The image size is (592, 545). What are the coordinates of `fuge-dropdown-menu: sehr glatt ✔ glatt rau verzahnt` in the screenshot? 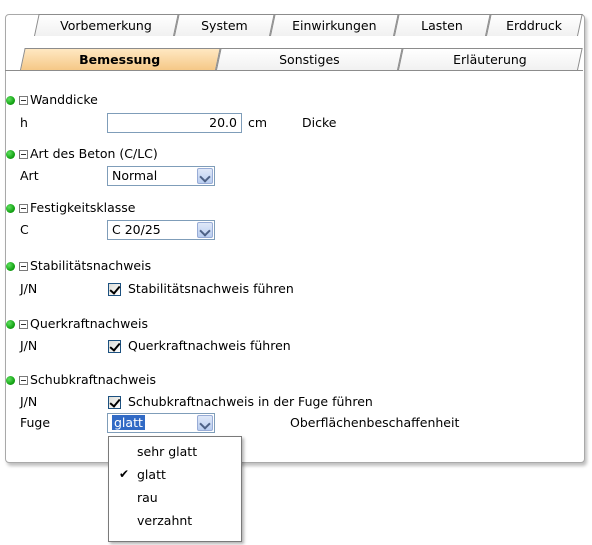 It's located at (175, 489).